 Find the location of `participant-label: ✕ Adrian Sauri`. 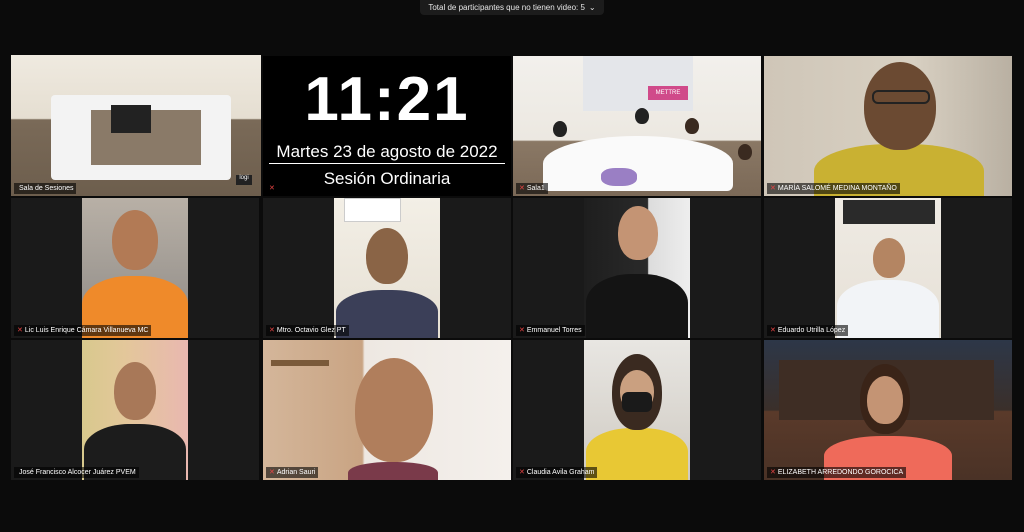

participant-label: ✕ Adrian Sauri is located at coordinates (292, 472).